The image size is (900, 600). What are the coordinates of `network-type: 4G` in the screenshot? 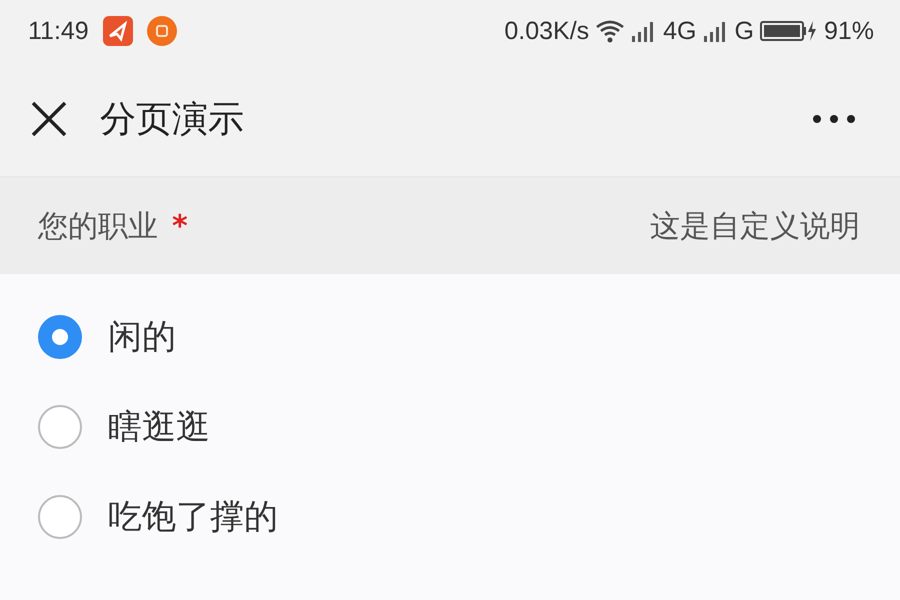 It's located at (679, 31).